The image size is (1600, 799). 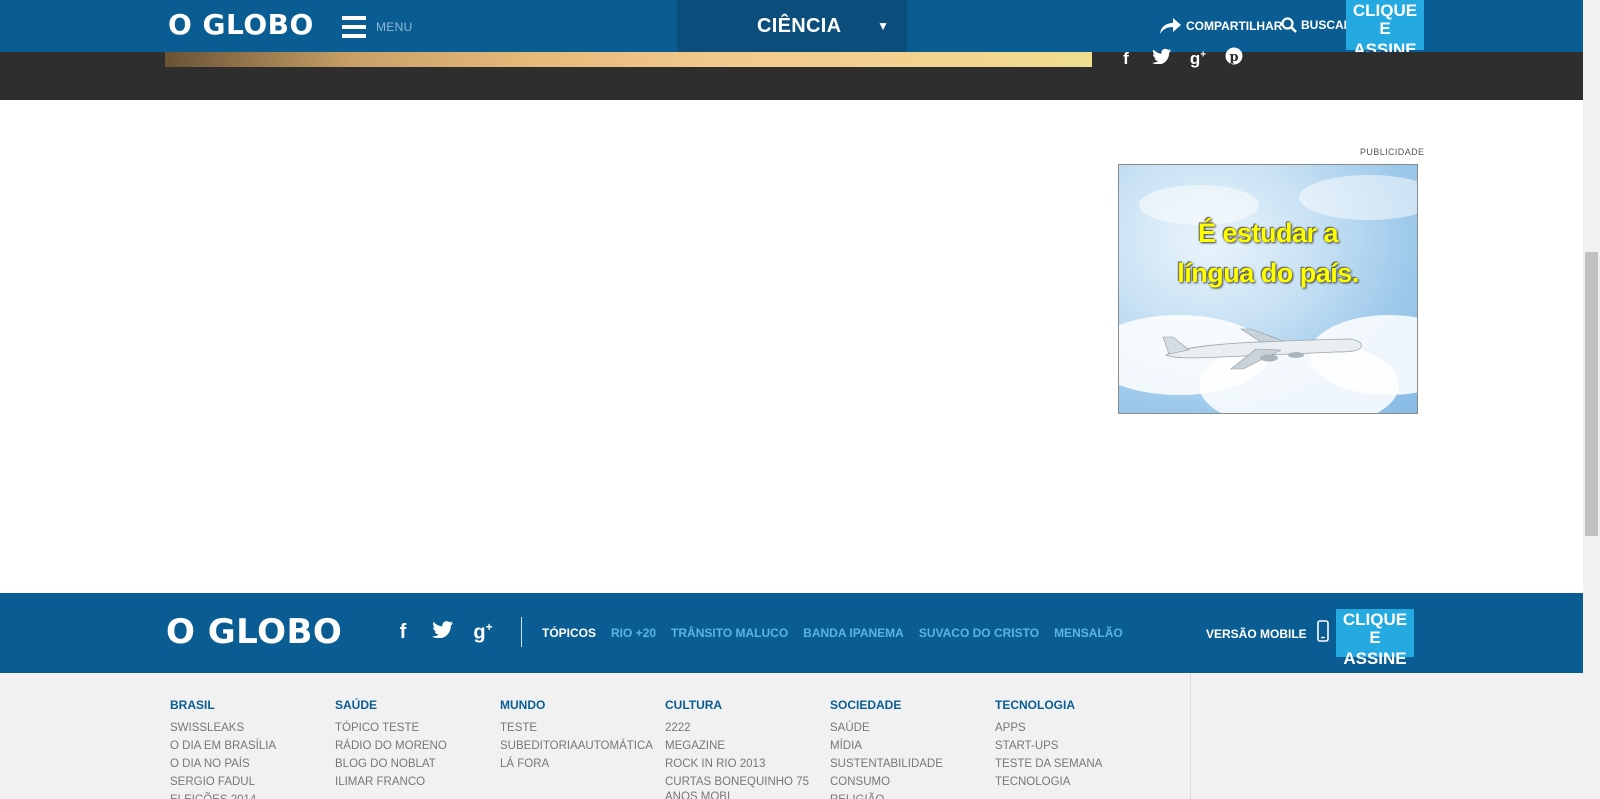 What do you see at coordinates (1591, 394) in the screenshot?
I see `scrollbar-thumb` at bounding box center [1591, 394].